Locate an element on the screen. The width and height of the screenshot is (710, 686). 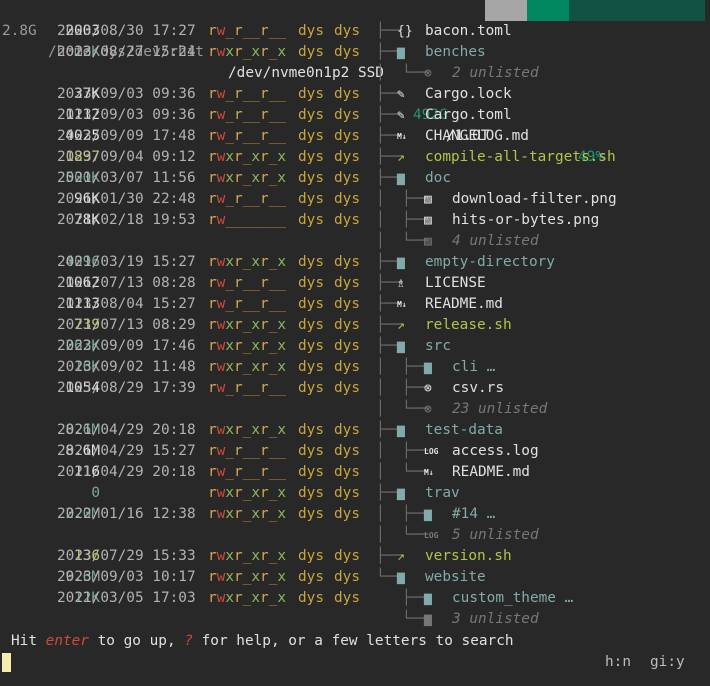
entry-name: CHANGELOG.md is located at coordinates (477, 136).